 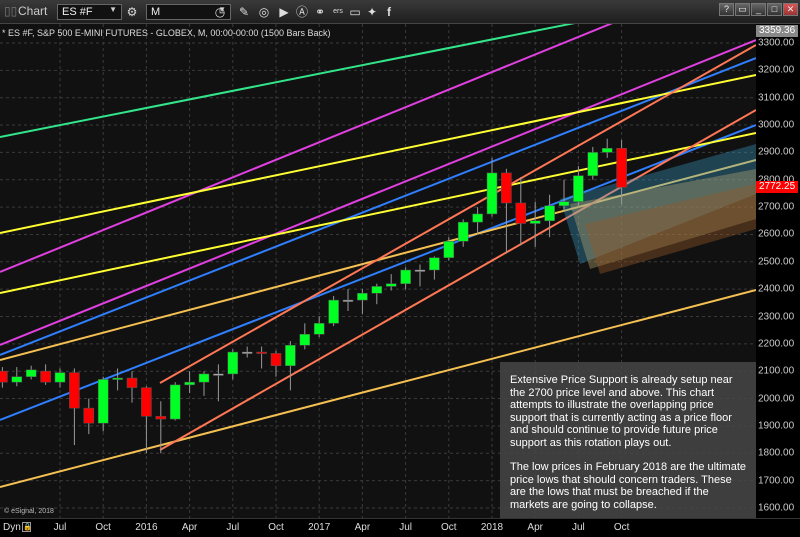 I want to click on twitter-icon: ✦, so click(x=372, y=12).